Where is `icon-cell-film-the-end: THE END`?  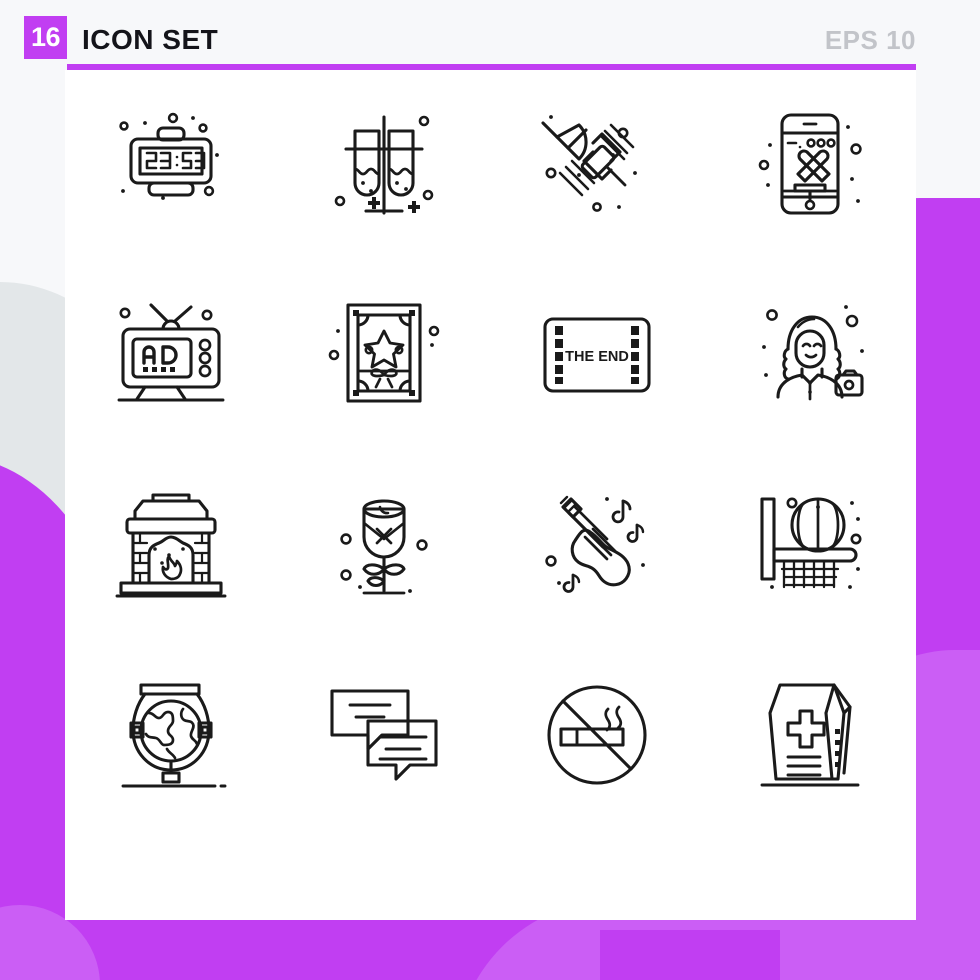
icon-cell-film-the-end: THE END is located at coordinates (597, 355).